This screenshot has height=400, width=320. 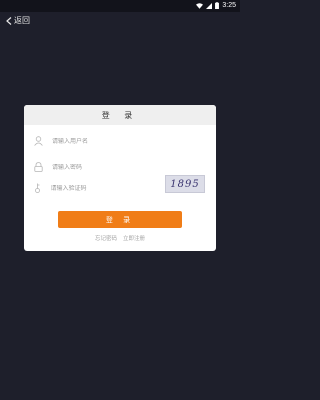 What do you see at coordinates (112, 167) in the screenshot?
I see `password-input` at bounding box center [112, 167].